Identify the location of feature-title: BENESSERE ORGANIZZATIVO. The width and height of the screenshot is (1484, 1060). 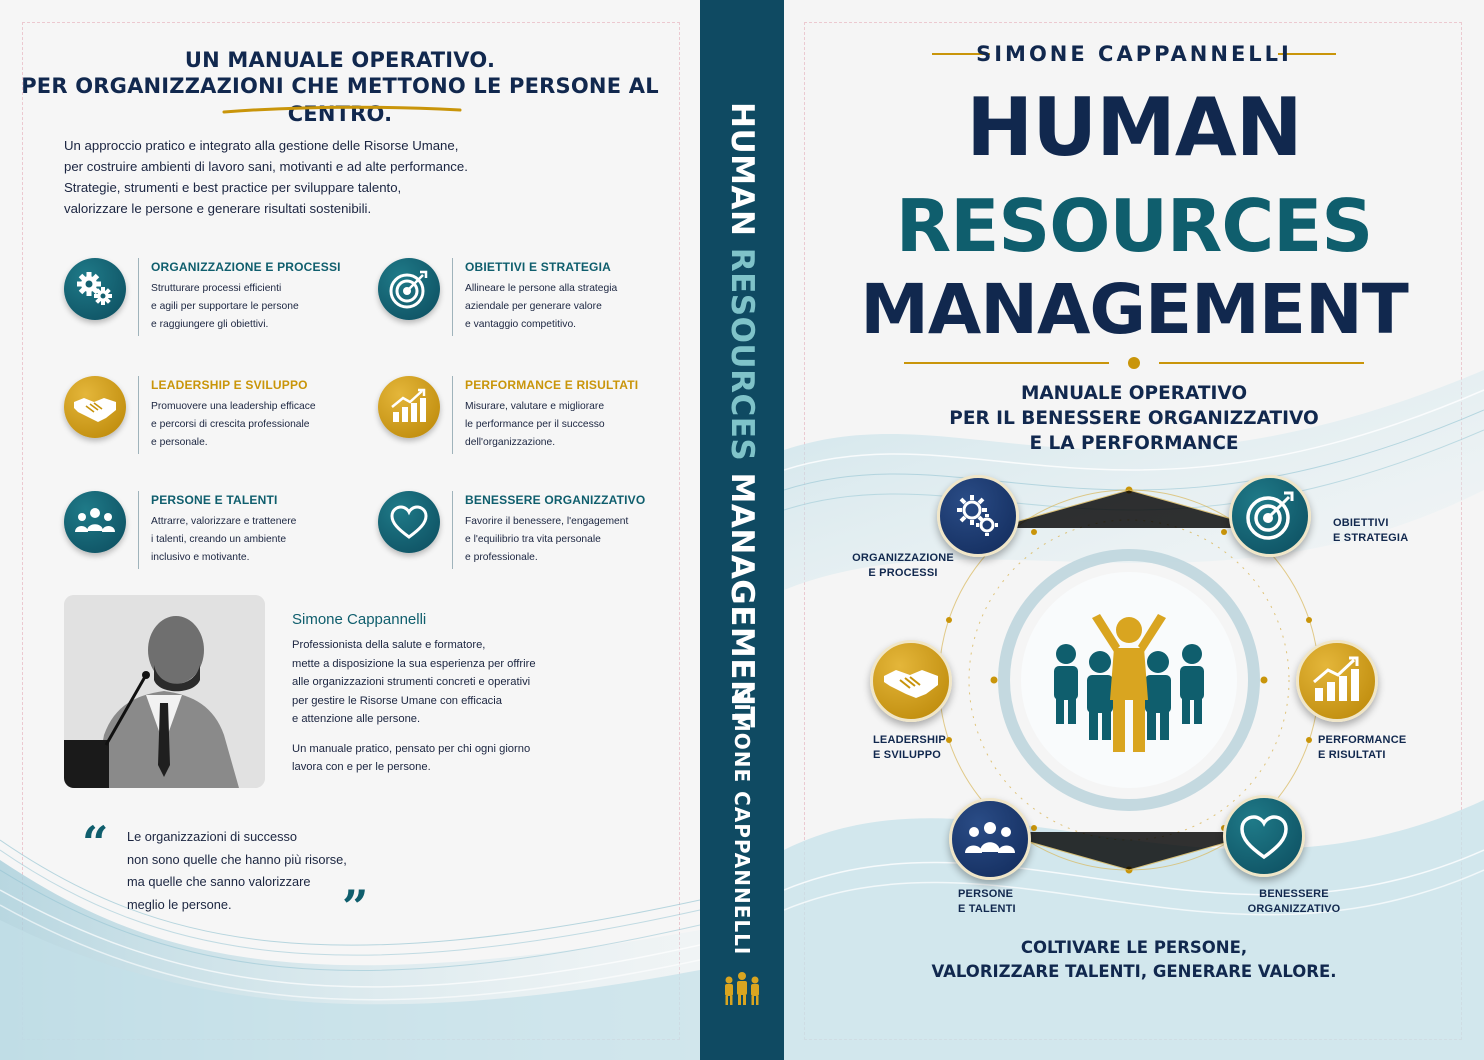
(555, 500).